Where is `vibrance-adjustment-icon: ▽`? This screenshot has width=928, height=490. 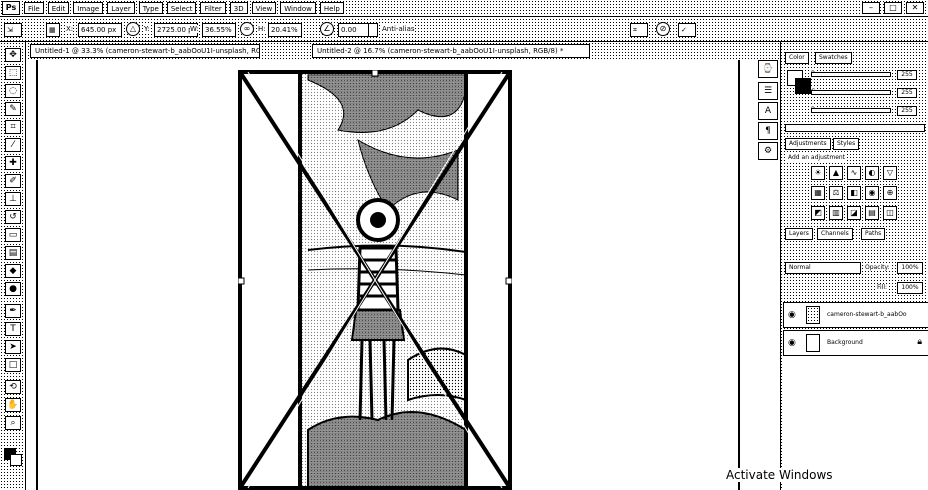 vibrance-adjustment-icon: ▽ is located at coordinates (890, 173).